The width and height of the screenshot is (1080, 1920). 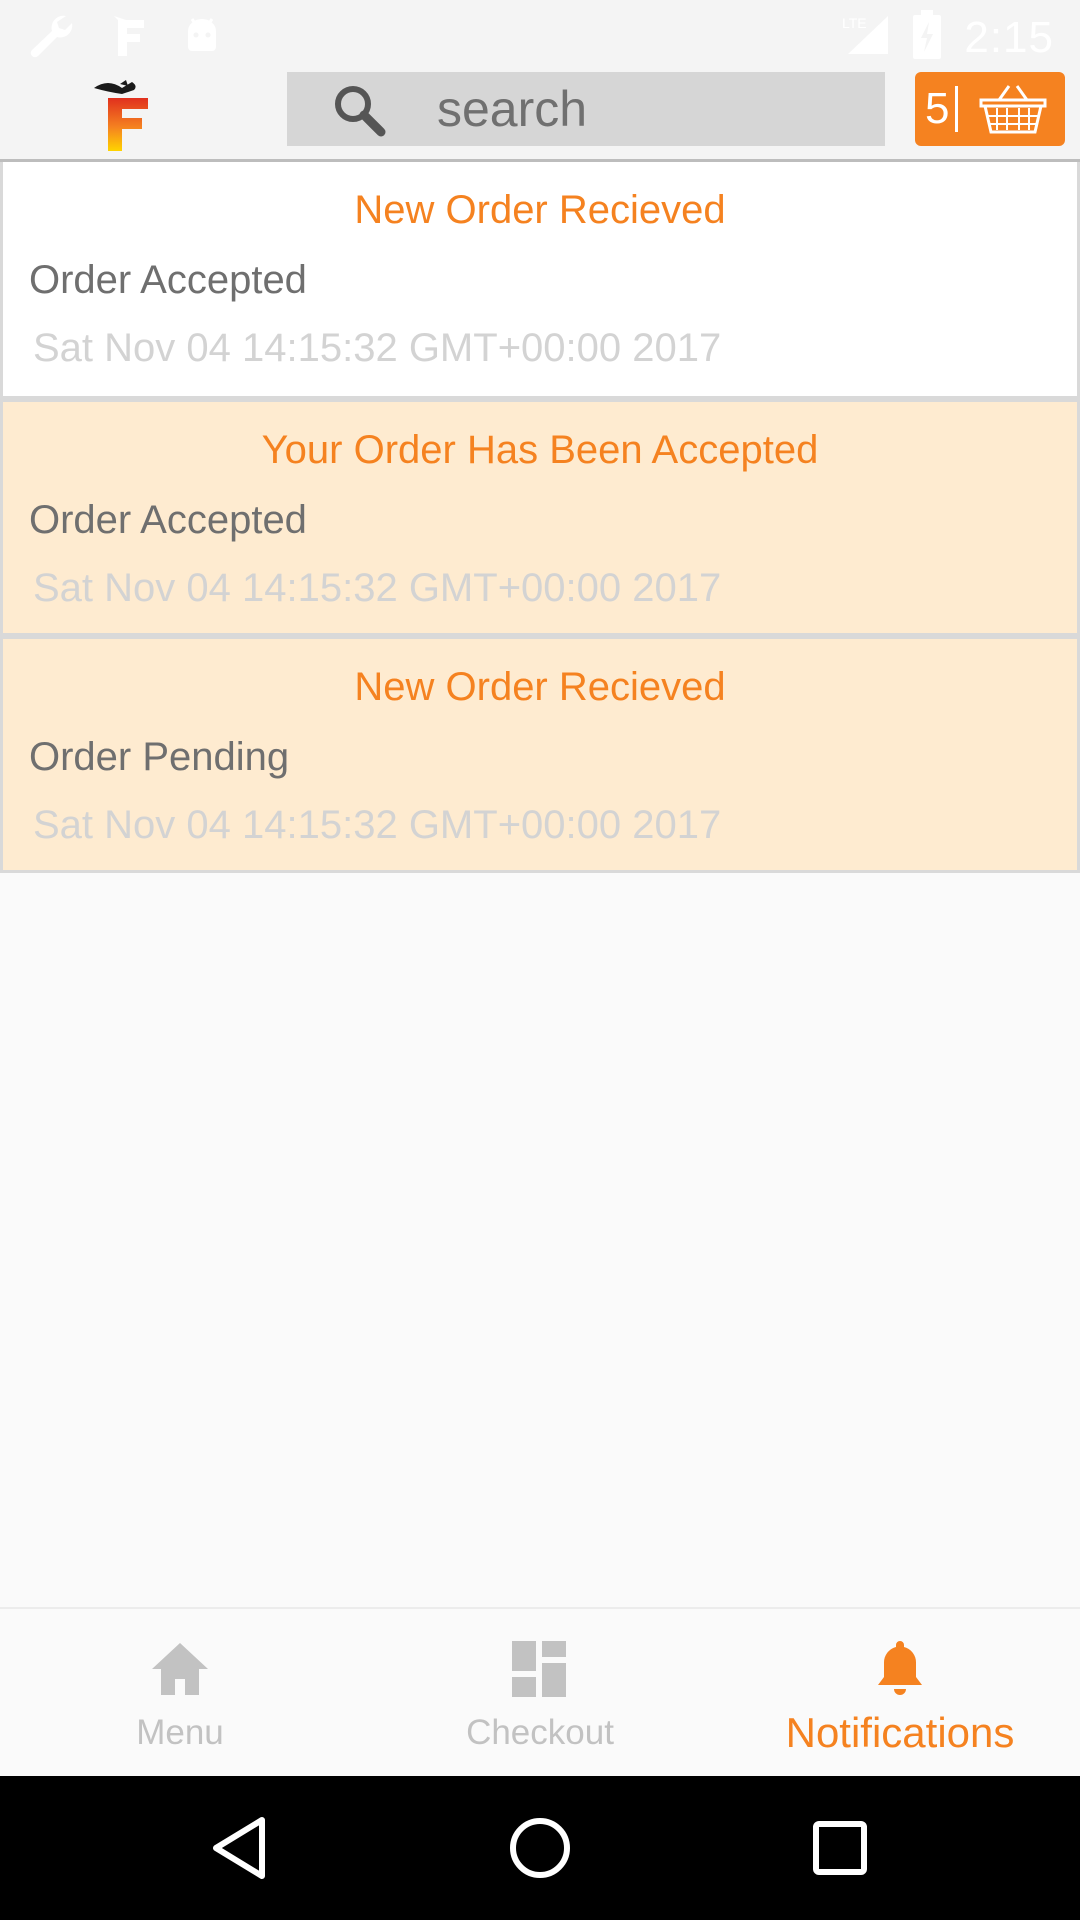 What do you see at coordinates (1009, 37) in the screenshot?
I see `status-time: 2:15` at bounding box center [1009, 37].